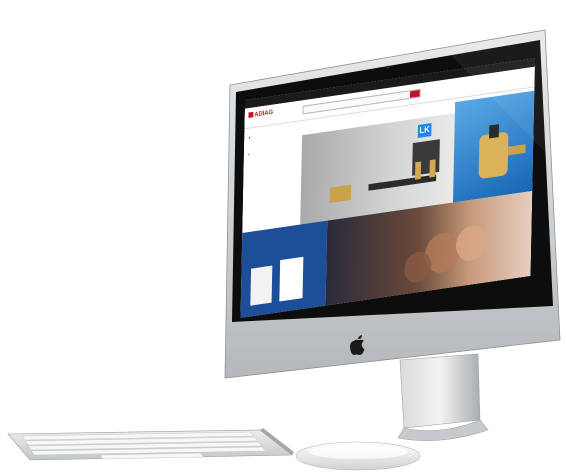 This screenshot has height=475, width=566. What do you see at coordinates (264, 114) in the screenshot?
I see `logo-text: ADIAG` at bounding box center [264, 114].